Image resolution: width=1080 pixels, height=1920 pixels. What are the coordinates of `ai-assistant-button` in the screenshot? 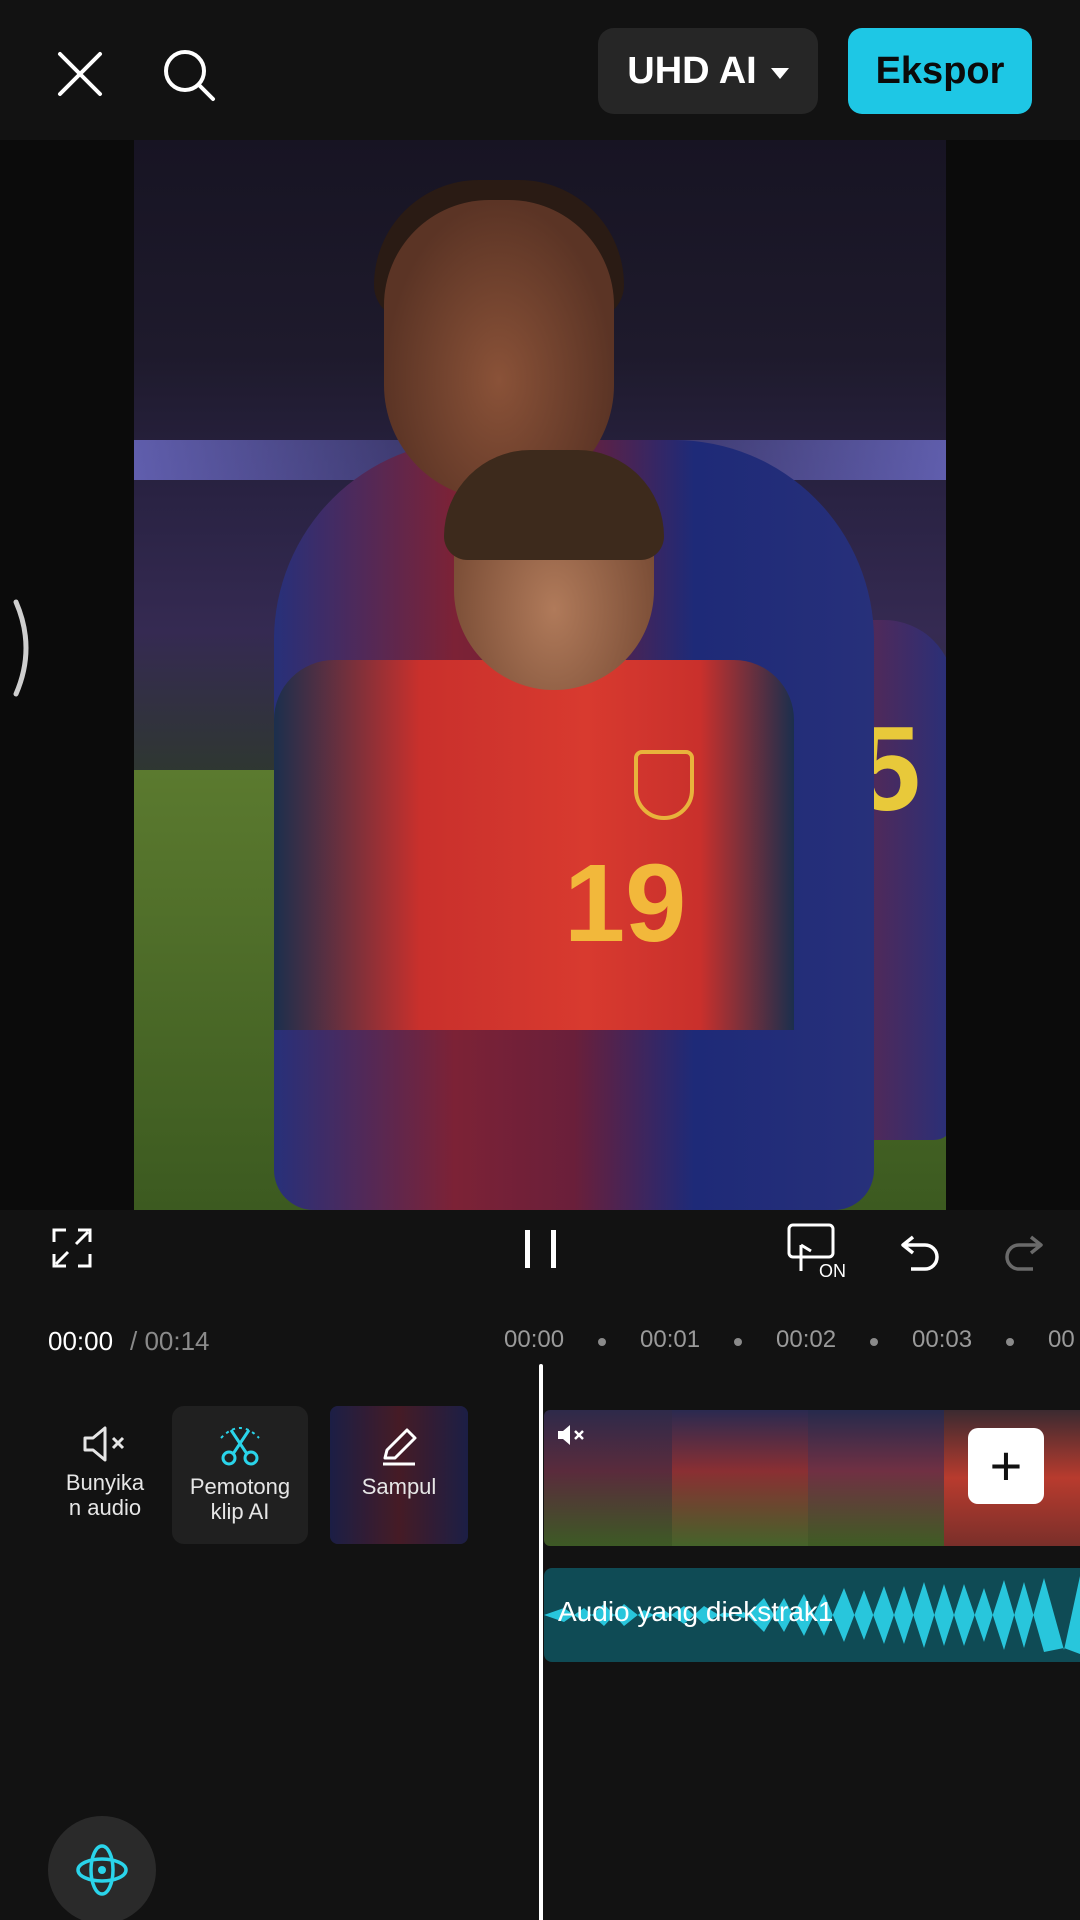 It's located at (102, 1868).